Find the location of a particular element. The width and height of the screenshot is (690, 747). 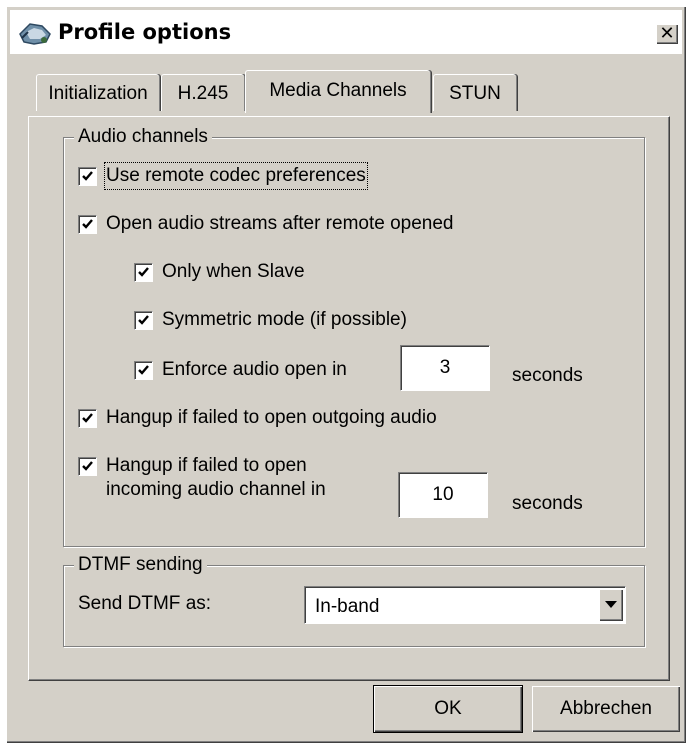

incoming-seconds-unit: seconds is located at coordinates (547, 503).